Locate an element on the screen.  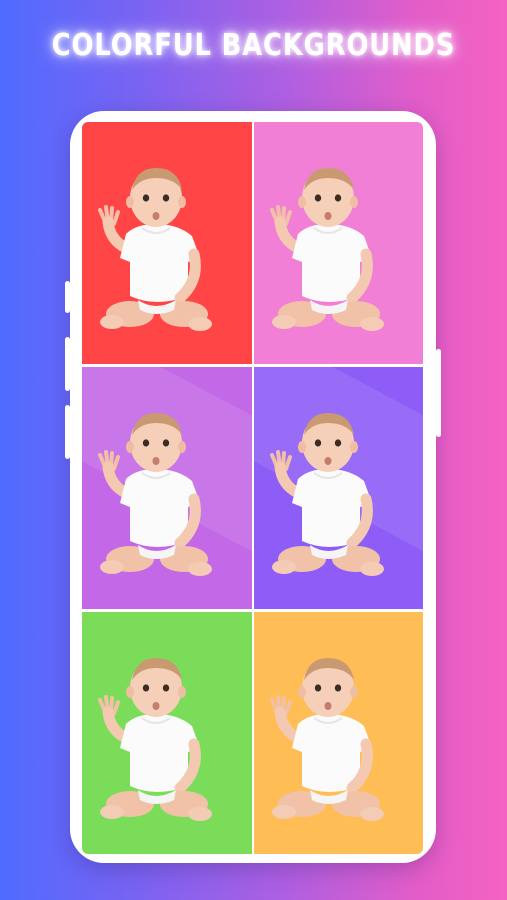
tile-red-background is located at coordinates (167, 243).